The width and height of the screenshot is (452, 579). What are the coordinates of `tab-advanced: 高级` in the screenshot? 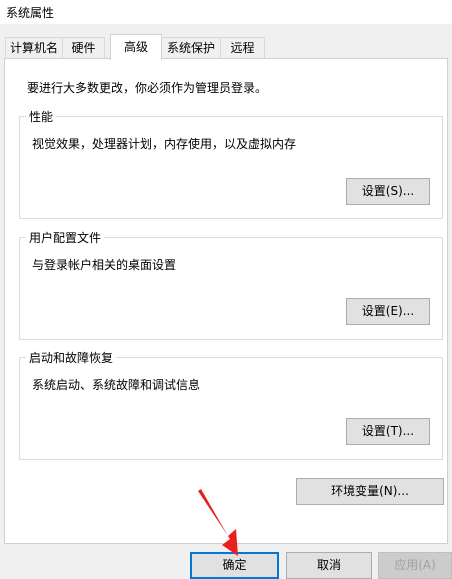 It's located at (136, 47).